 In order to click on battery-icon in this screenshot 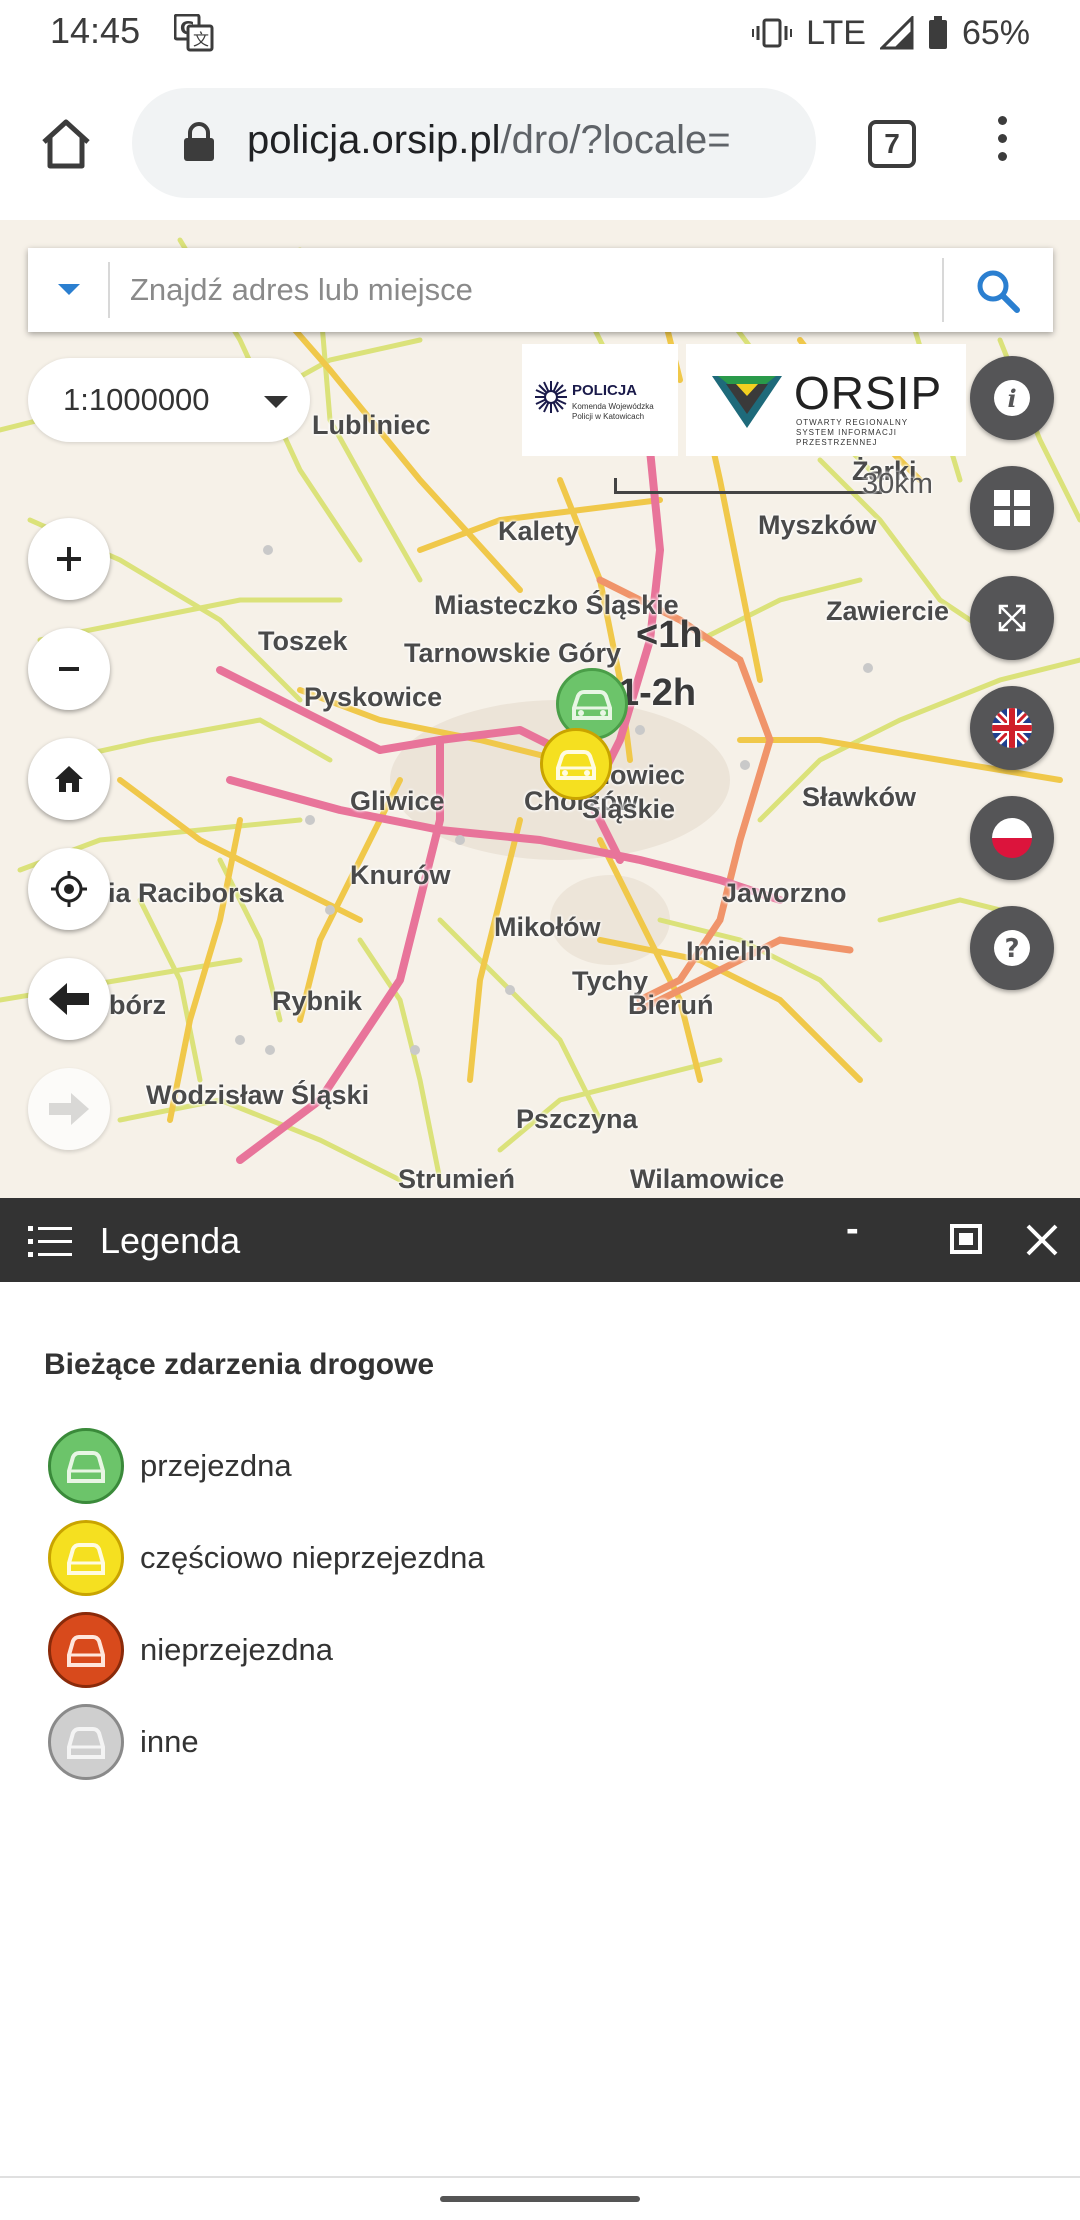, I will do `click(937, 32)`.